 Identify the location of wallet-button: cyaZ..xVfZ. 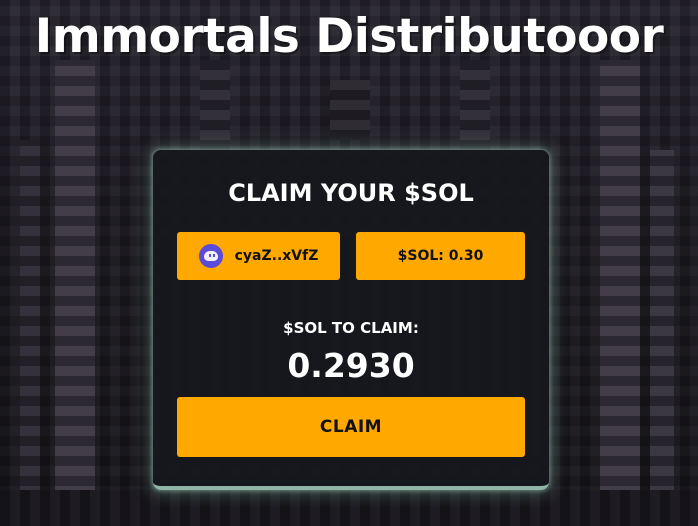
(258, 256).